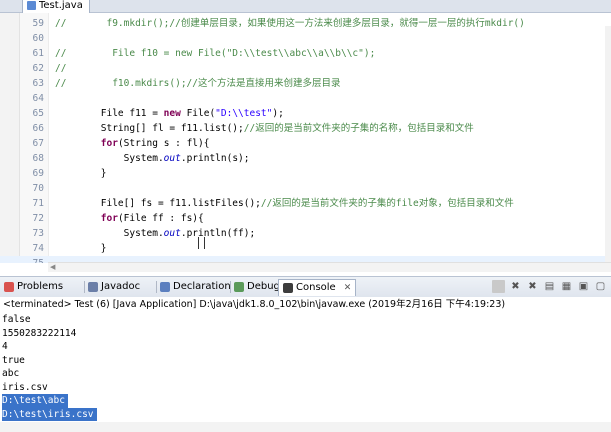 The width and height of the screenshot is (611, 432). Describe the element at coordinates (13, 361) in the screenshot. I see `console-output-line: true` at that location.